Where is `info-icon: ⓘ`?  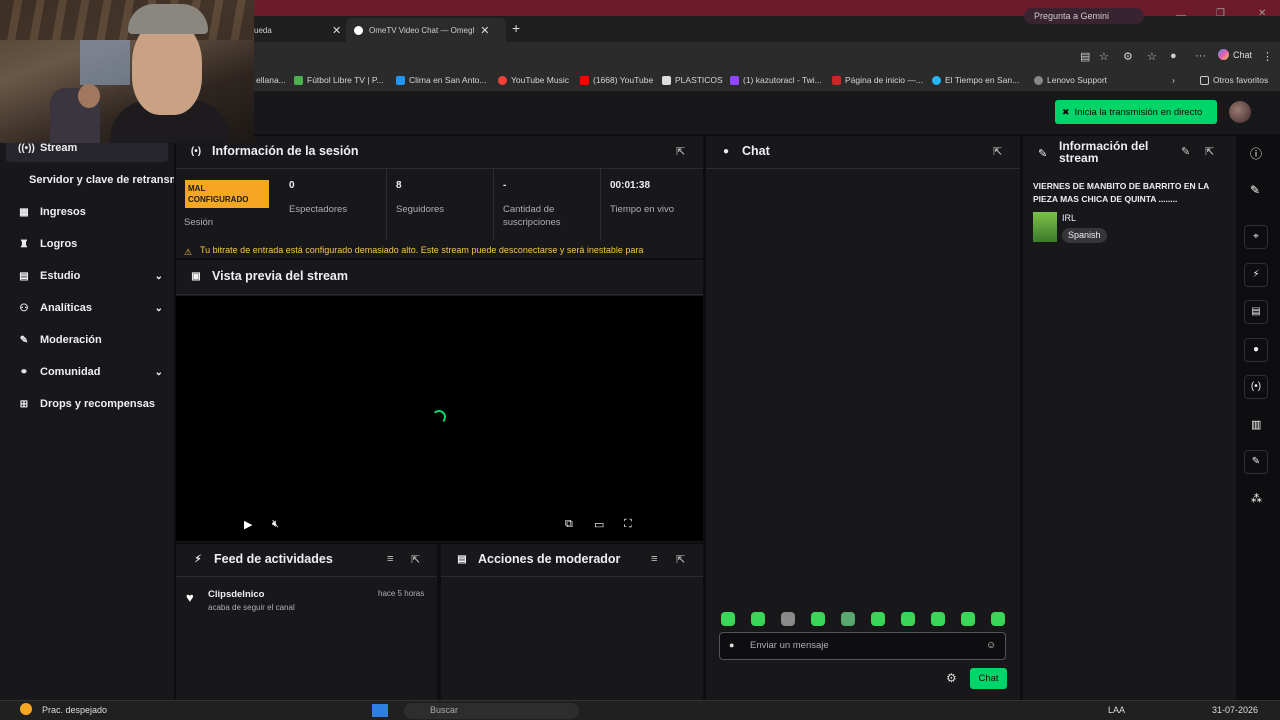 info-icon: ⓘ is located at coordinates (1256, 153).